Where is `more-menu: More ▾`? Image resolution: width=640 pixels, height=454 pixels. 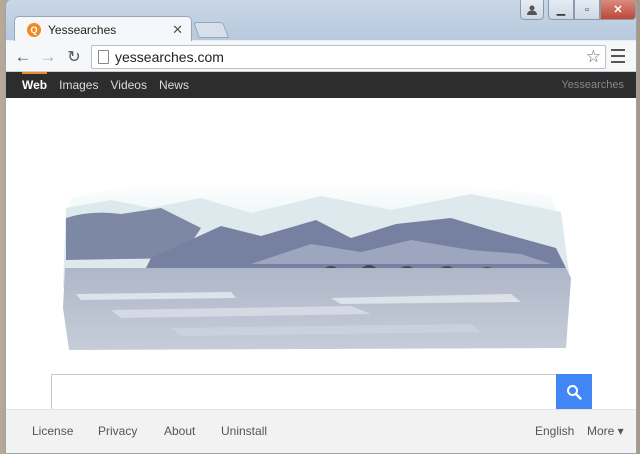 more-menu: More ▾ is located at coordinates (605, 431).